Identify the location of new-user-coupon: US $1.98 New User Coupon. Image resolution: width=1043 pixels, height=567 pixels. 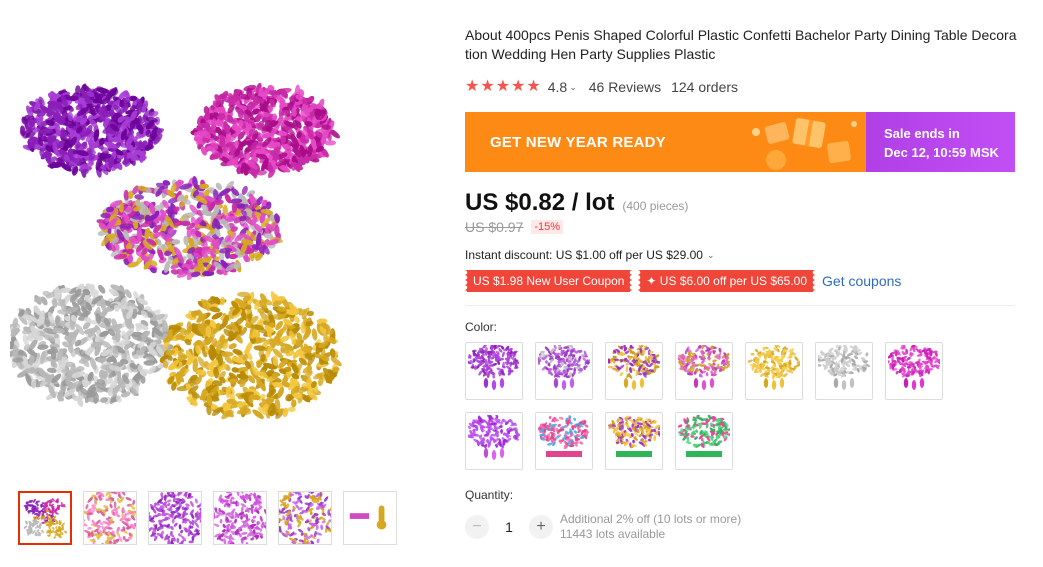
(549, 281).